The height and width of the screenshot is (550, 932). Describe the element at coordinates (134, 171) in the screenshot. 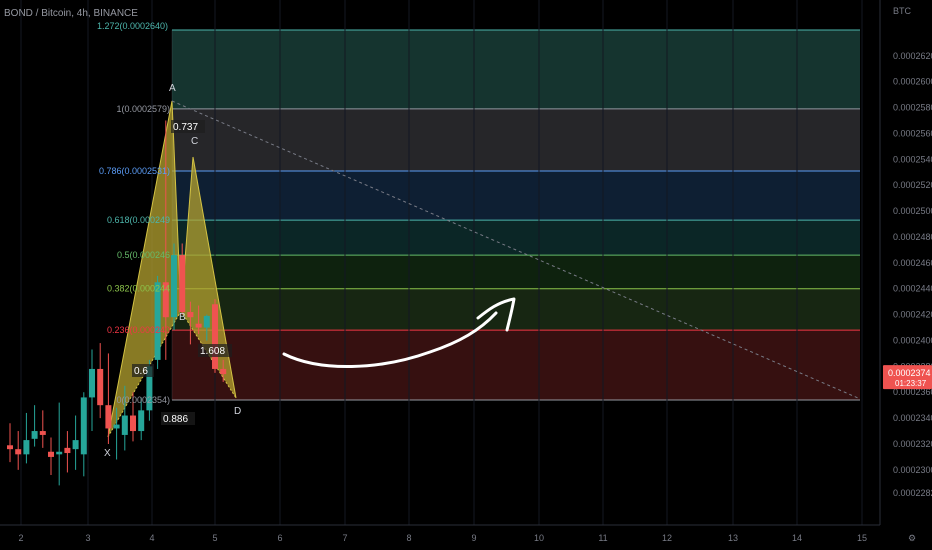

I see `fib-label-0.786: 0.786(0.0002531)` at that location.